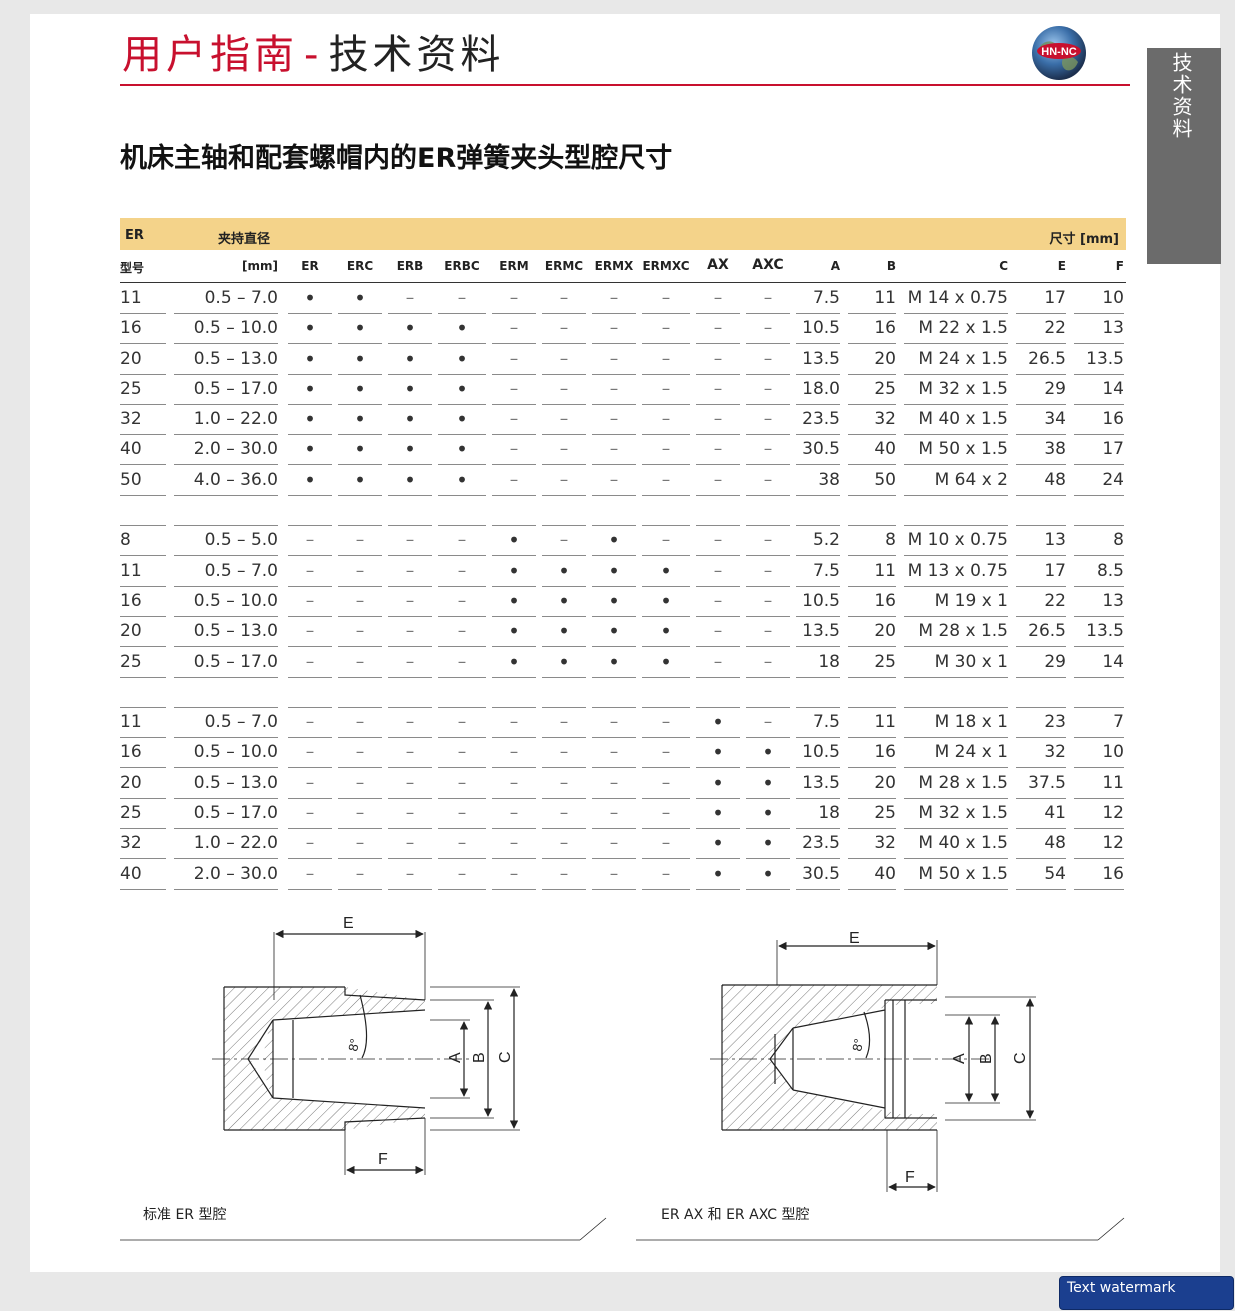  What do you see at coordinates (880, 1090) in the screenshot?
I see `er-ax-cavity-drawing` at bounding box center [880, 1090].